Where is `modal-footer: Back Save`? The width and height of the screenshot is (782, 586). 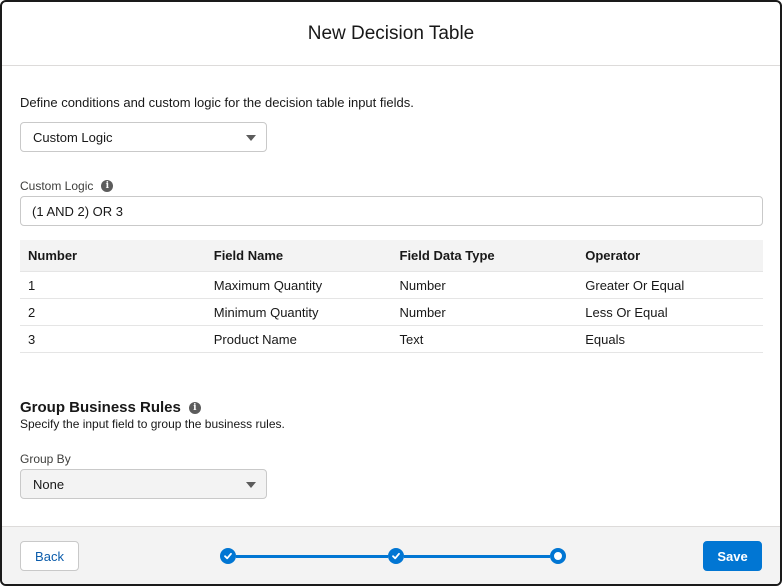
modal-footer: Back Save is located at coordinates (391, 555).